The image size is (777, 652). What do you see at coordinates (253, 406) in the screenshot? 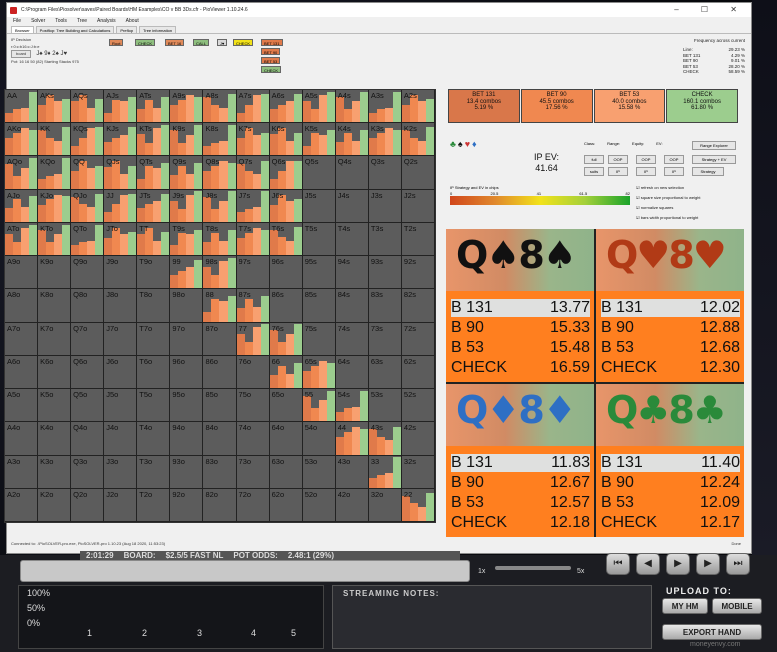
I see `hand-cell: 75o` at bounding box center [253, 406].